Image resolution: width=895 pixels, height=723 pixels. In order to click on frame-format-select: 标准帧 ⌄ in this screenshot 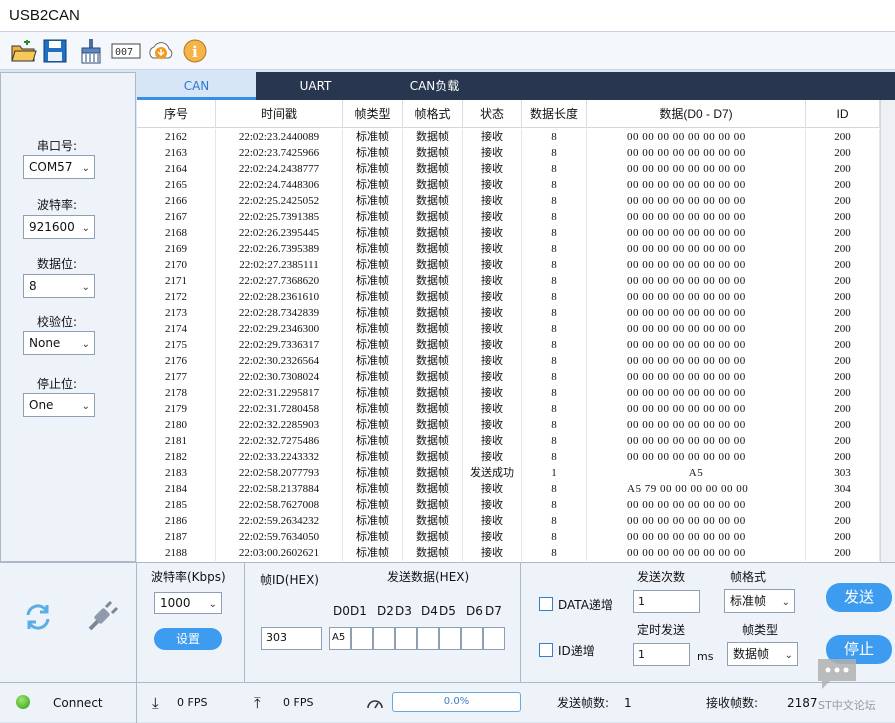, I will do `click(759, 601)`.